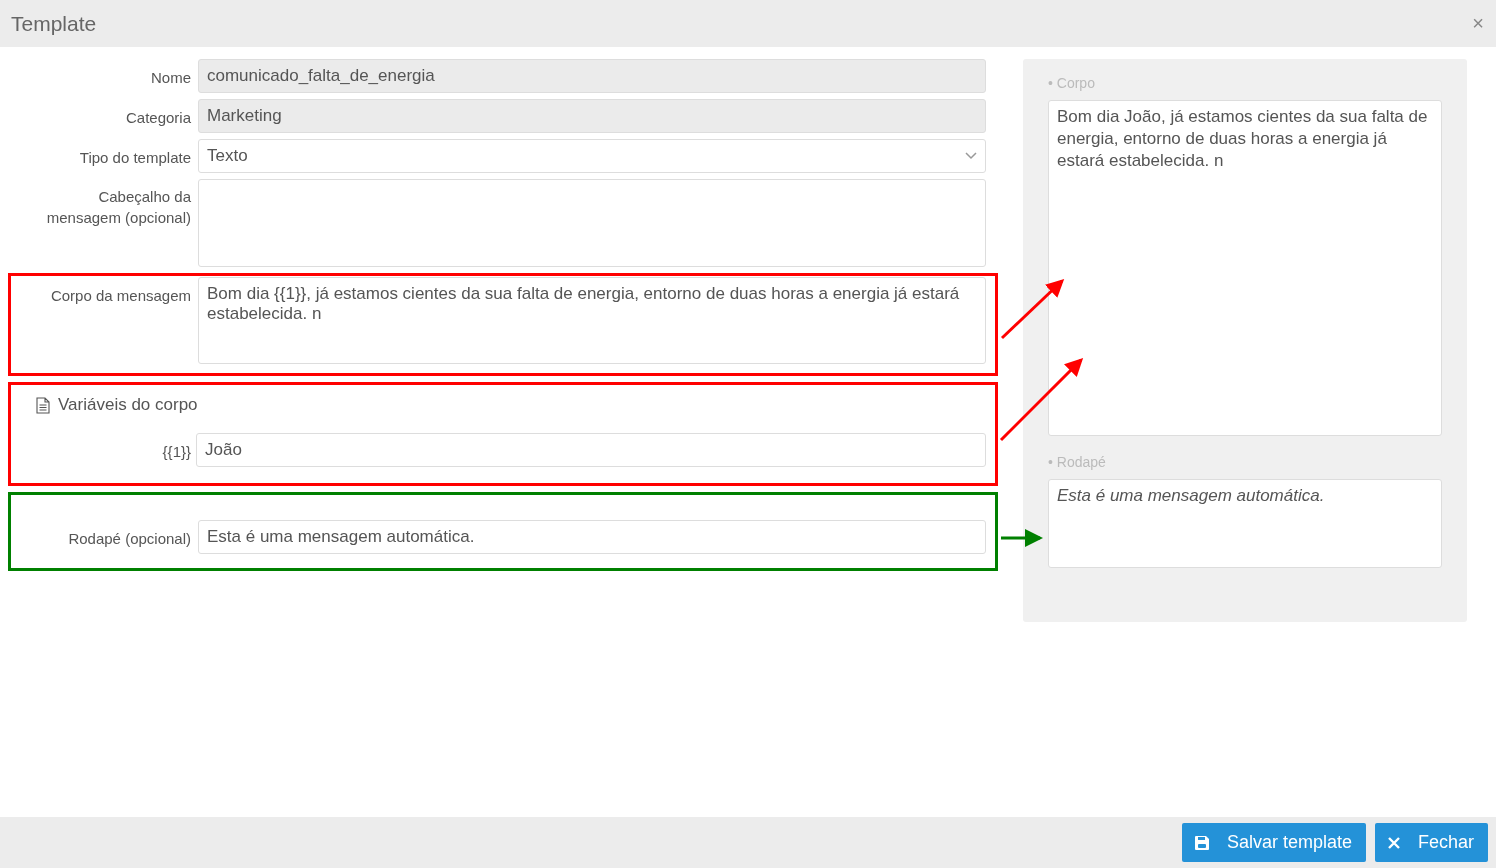 This screenshot has height=868, width=1496. Describe the element at coordinates (1431, 842) in the screenshot. I see `close-button: Fechar` at that location.